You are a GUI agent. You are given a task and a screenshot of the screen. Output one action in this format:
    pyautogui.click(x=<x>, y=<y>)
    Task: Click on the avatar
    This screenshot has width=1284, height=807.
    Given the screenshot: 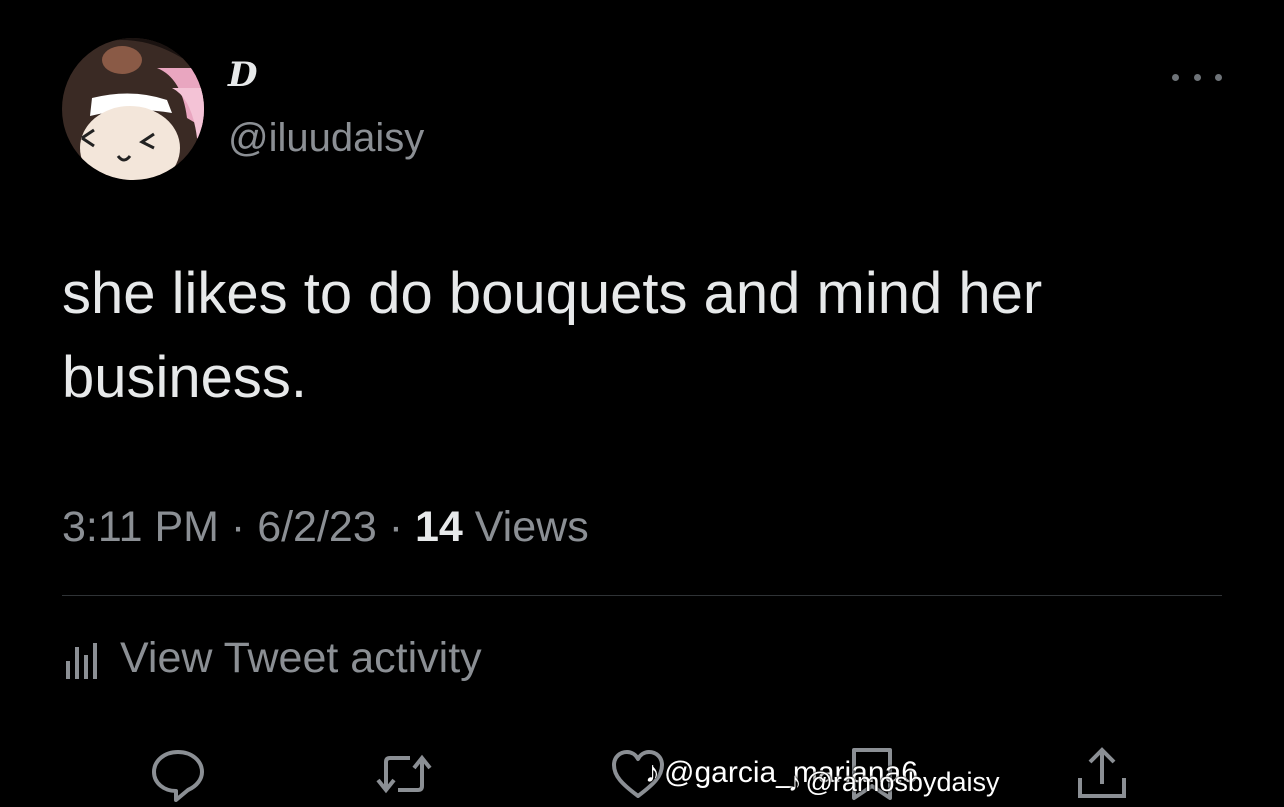 What is the action you would take?
    pyautogui.click(x=133, y=109)
    